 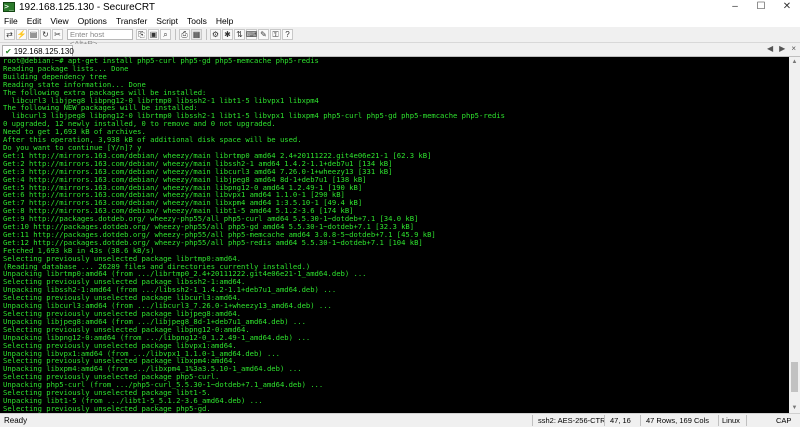 What do you see at coordinates (33, 34) in the screenshot?
I see `connect-tab-icon: ▤` at bounding box center [33, 34].